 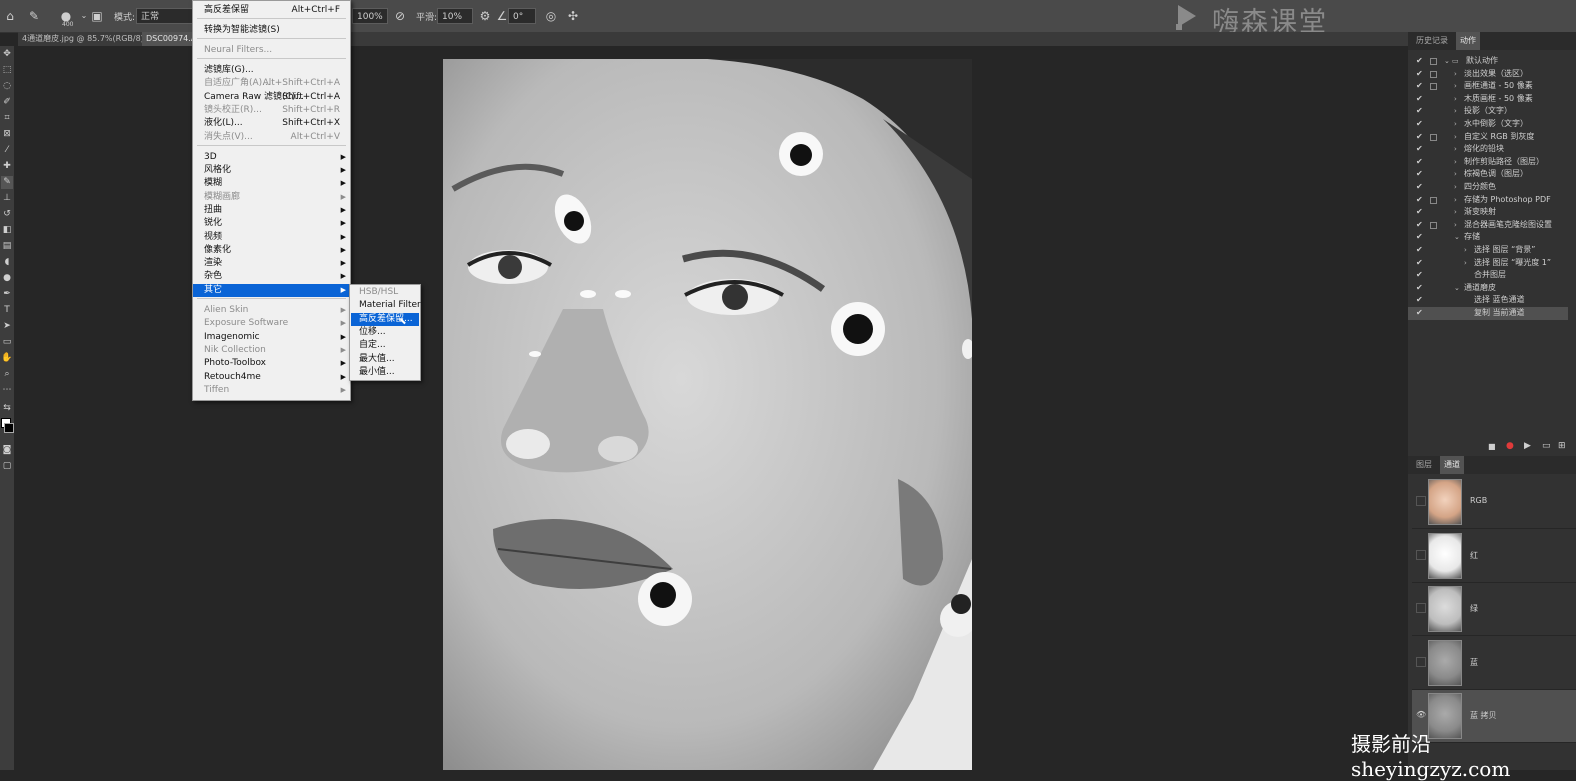 What do you see at coordinates (522, 16) in the screenshot?
I see `angle-field: 0°` at bounding box center [522, 16].